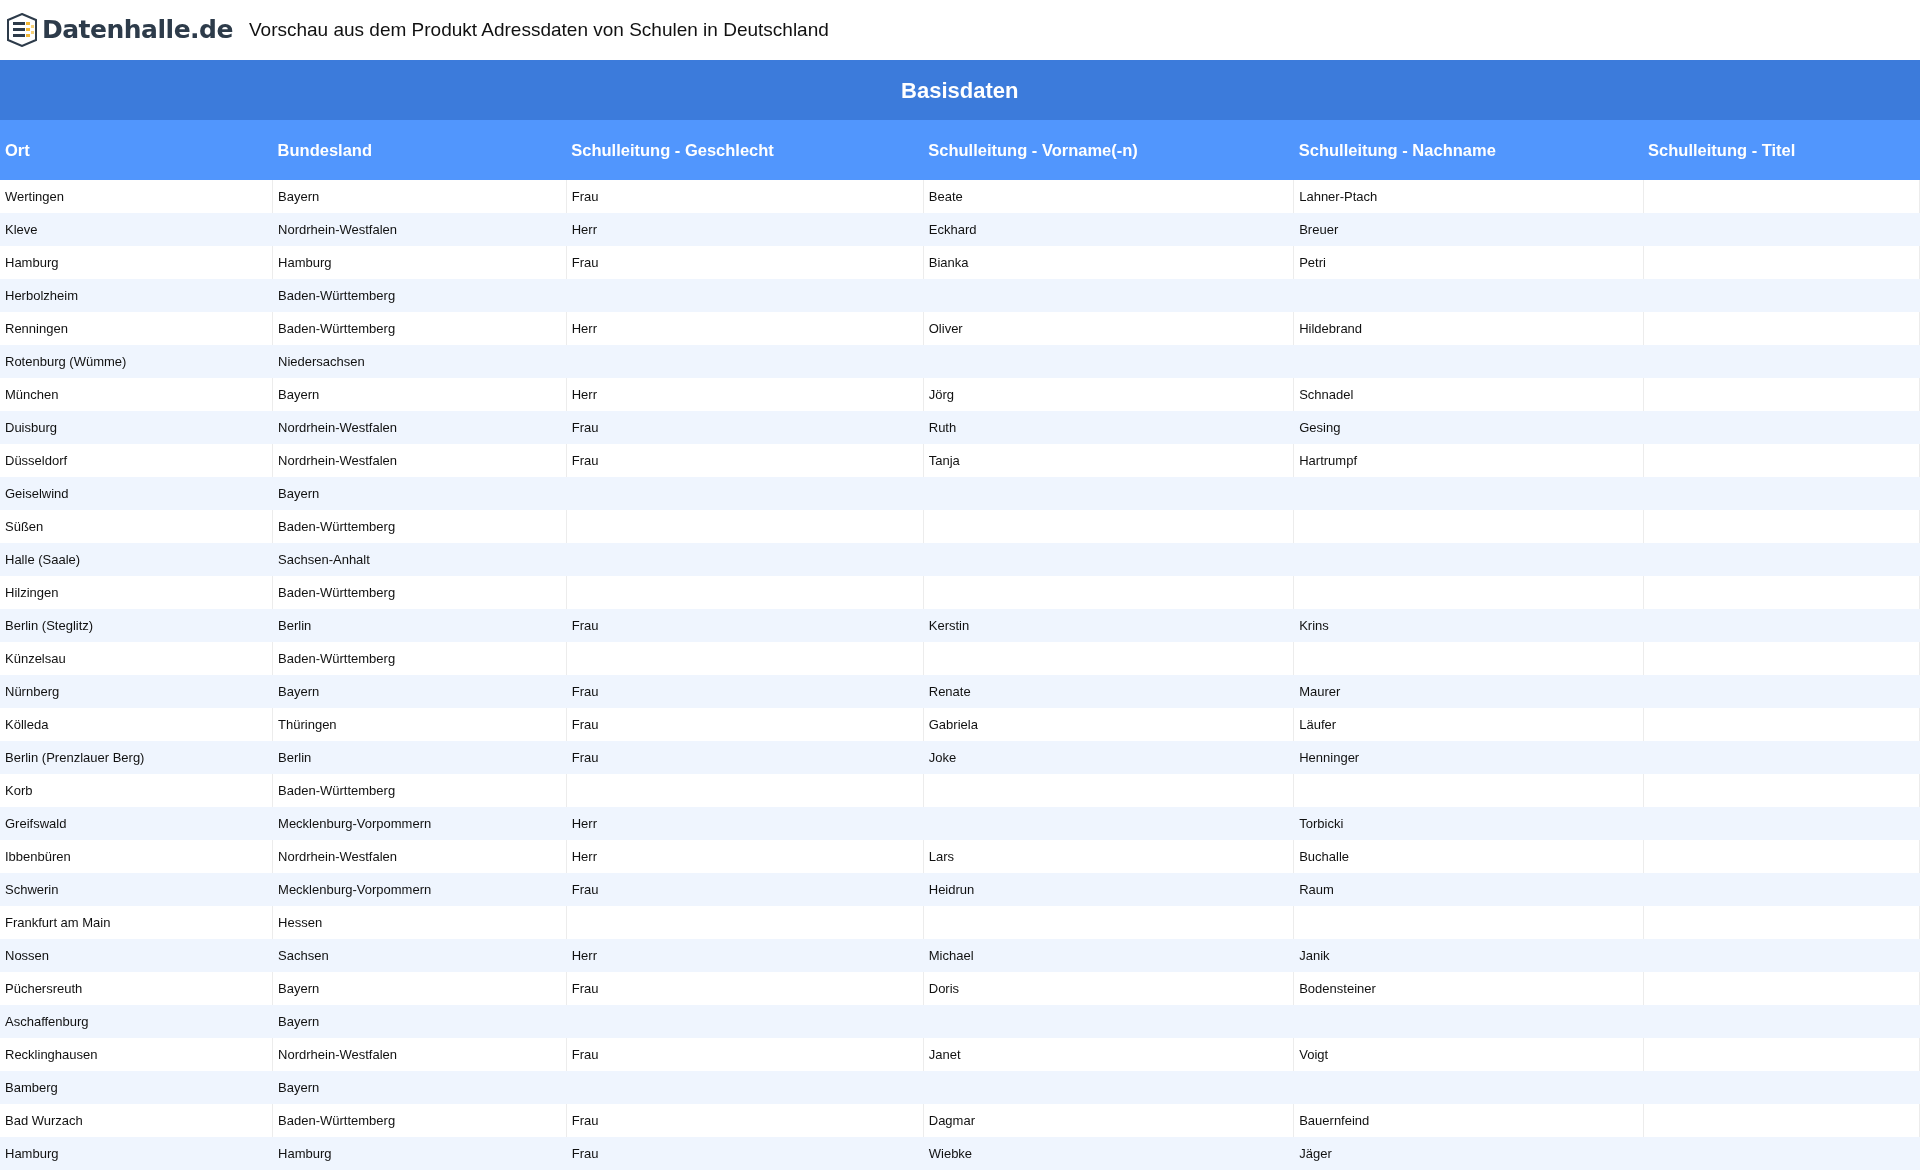 The height and width of the screenshot is (1170, 1920). I want to click on table-cell: Joke, so click(942, 757).